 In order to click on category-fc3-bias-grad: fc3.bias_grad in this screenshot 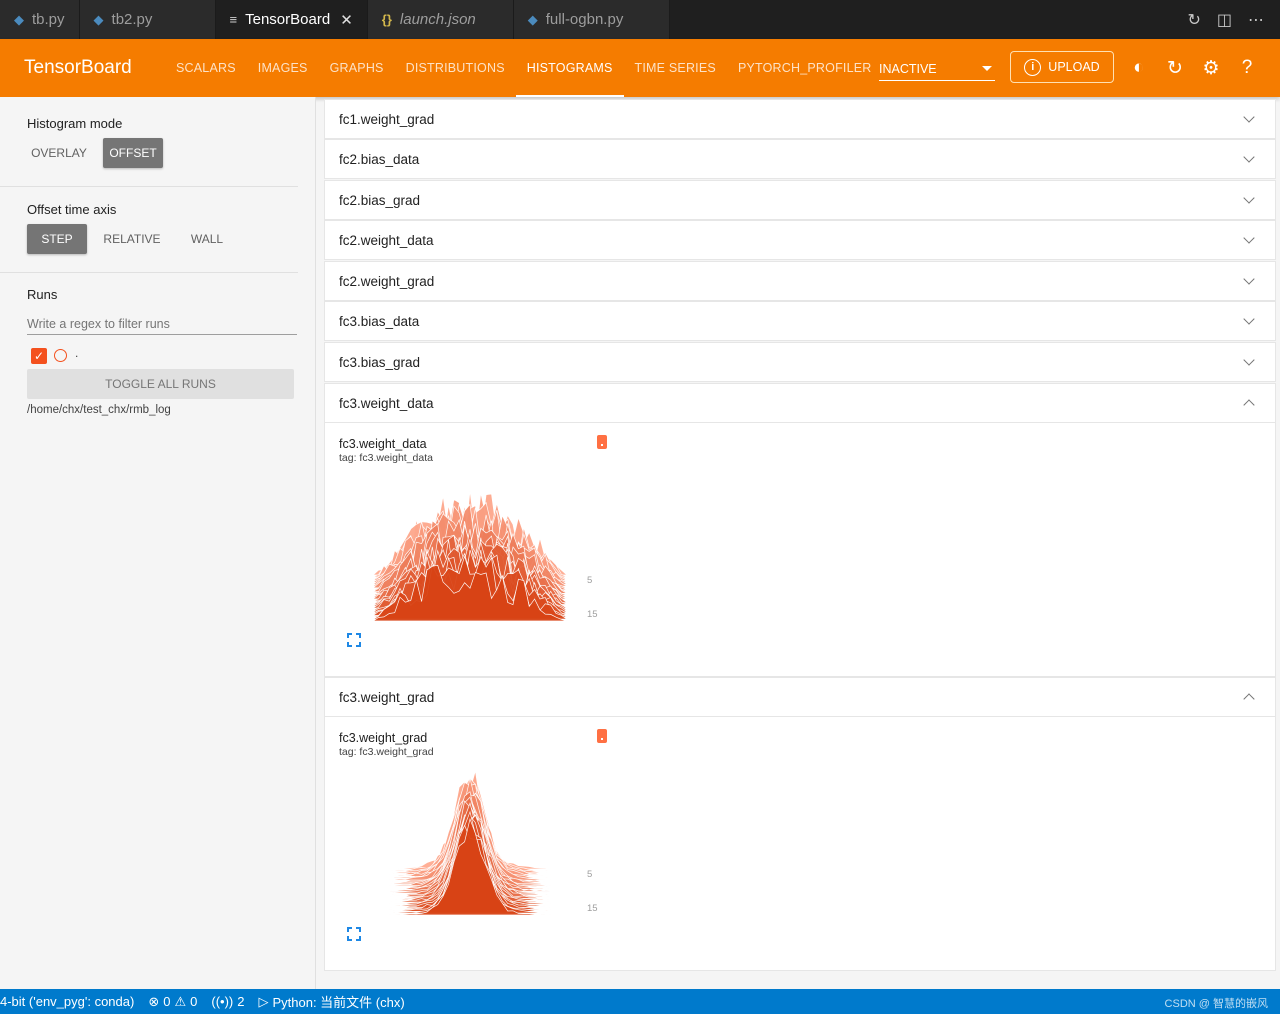, I will do `click(800, 362)`.